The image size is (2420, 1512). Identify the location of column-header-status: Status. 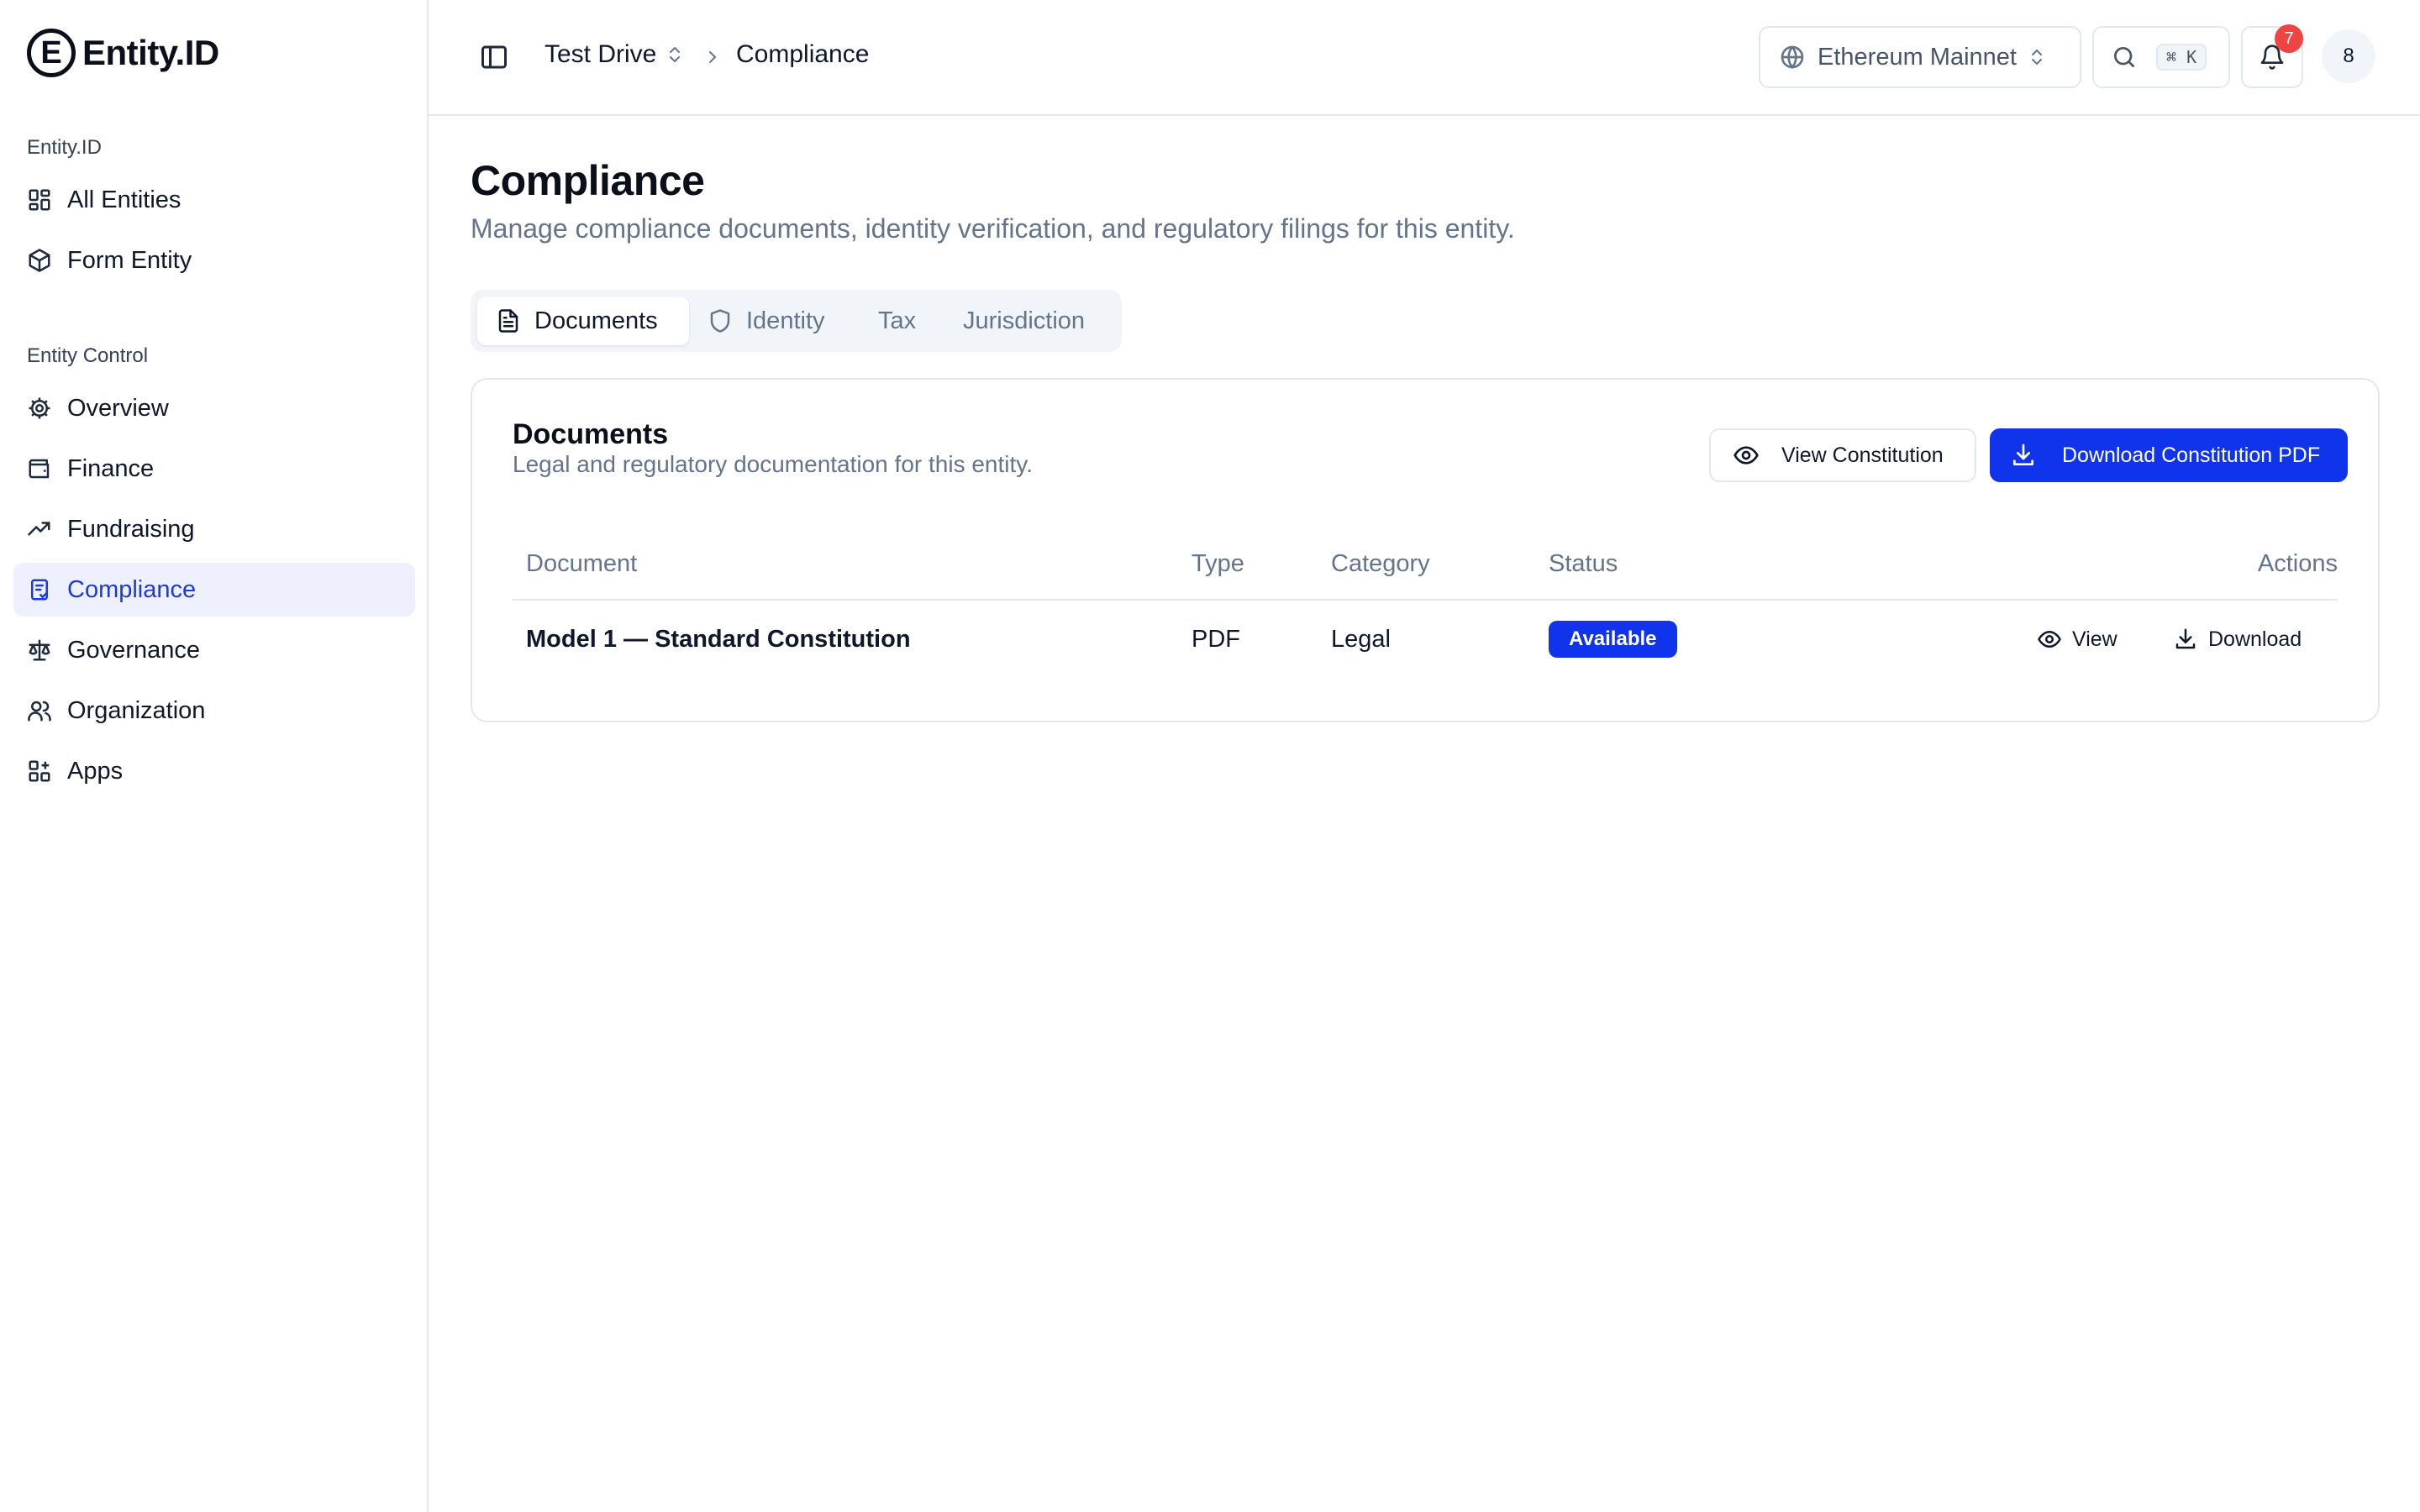
(1584, 563).